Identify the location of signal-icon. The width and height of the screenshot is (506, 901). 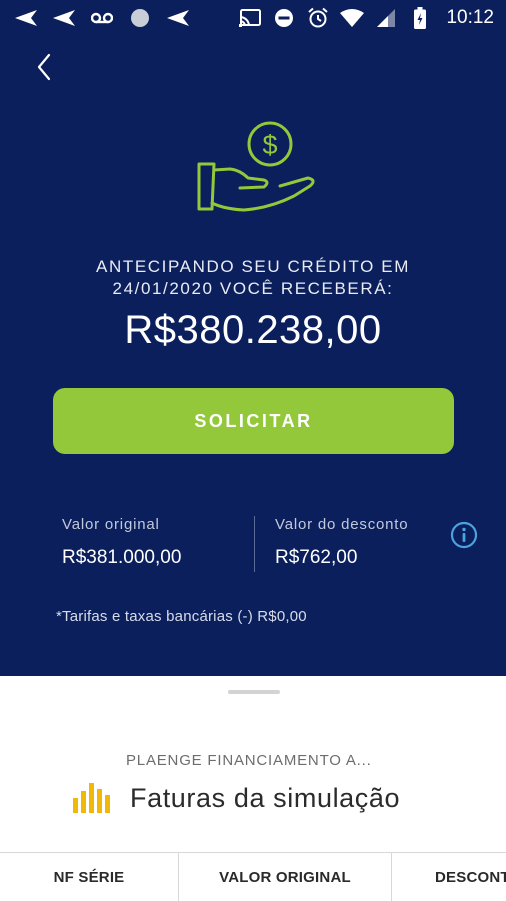
(386, 18).